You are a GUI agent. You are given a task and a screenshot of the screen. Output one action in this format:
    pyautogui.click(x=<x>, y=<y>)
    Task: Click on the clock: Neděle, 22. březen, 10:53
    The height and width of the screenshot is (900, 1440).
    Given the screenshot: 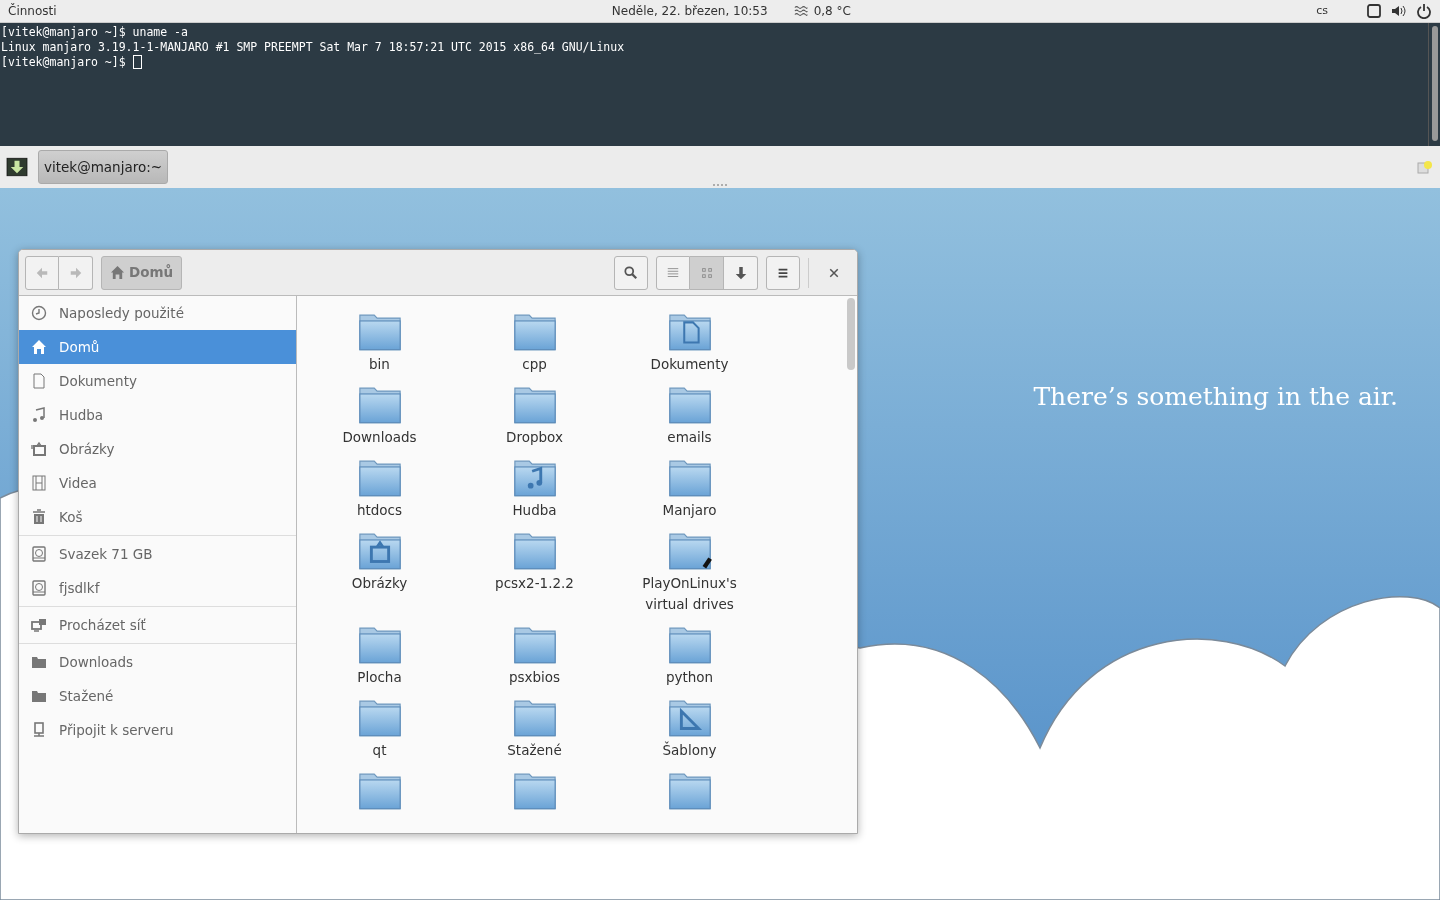 What is the action you would take?
    pyautogui.click(x=689, y=11)
    